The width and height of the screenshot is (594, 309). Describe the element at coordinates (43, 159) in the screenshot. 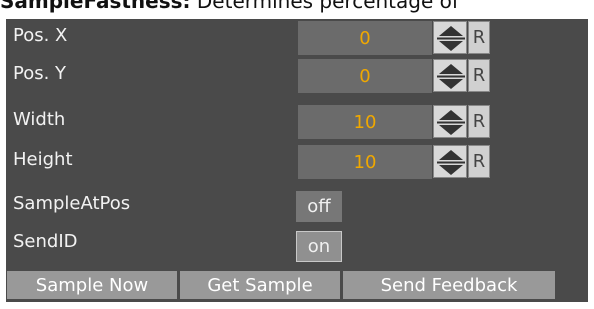

I see `height-label: Height` at that location.